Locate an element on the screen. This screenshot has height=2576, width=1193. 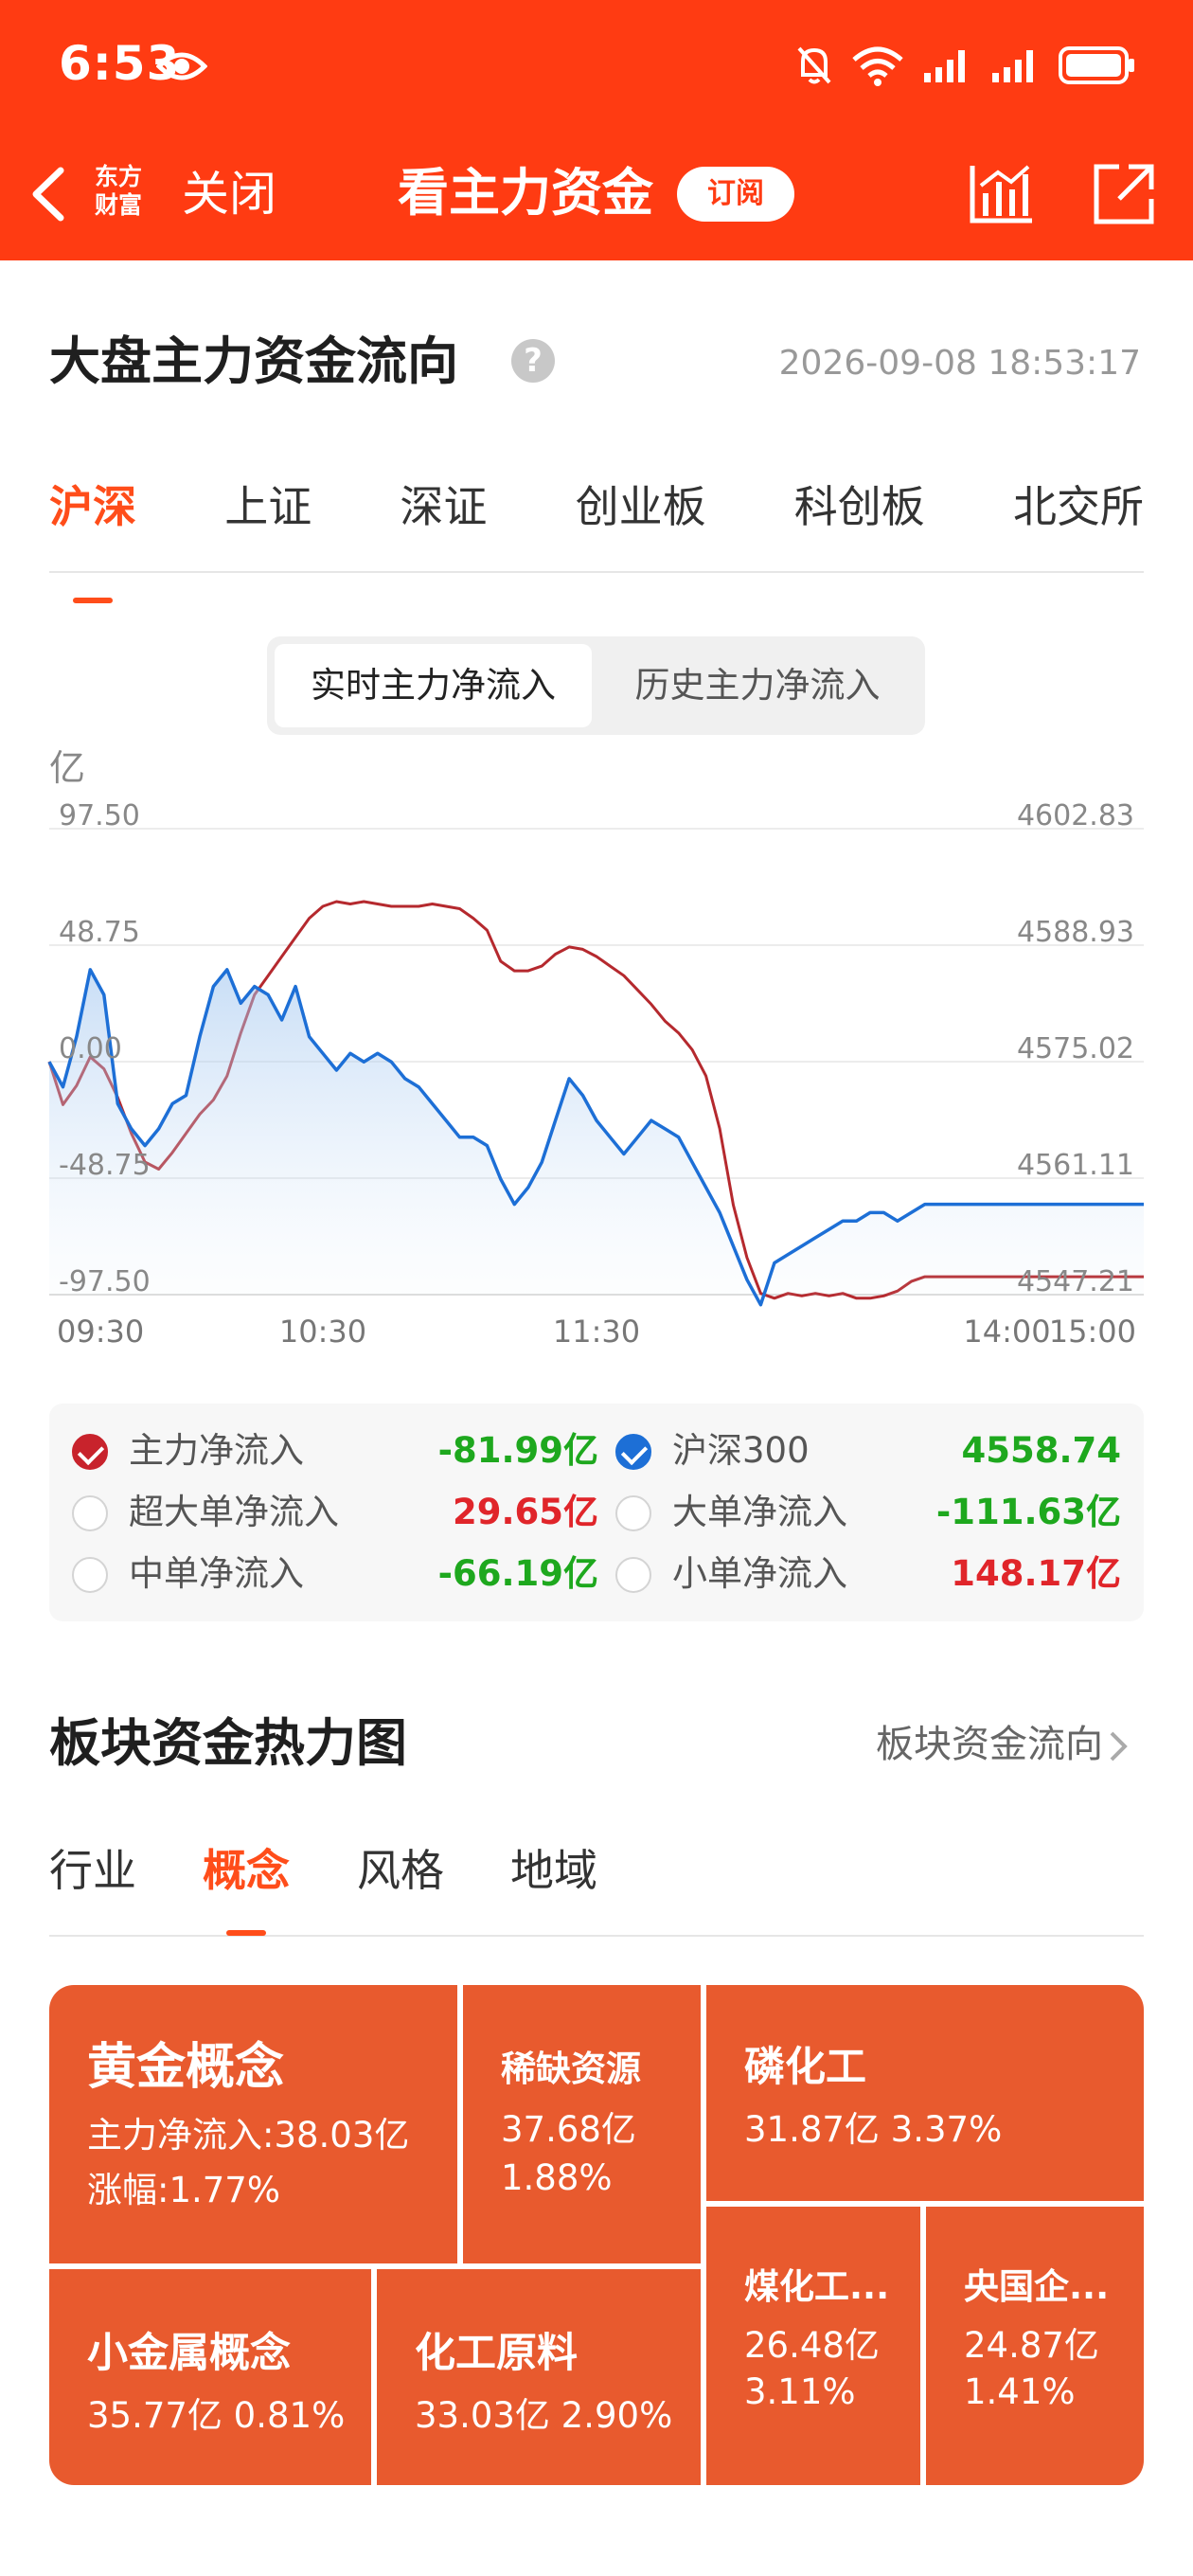
legend-value: -66.19亿 is located at coordinates (517, 1573).